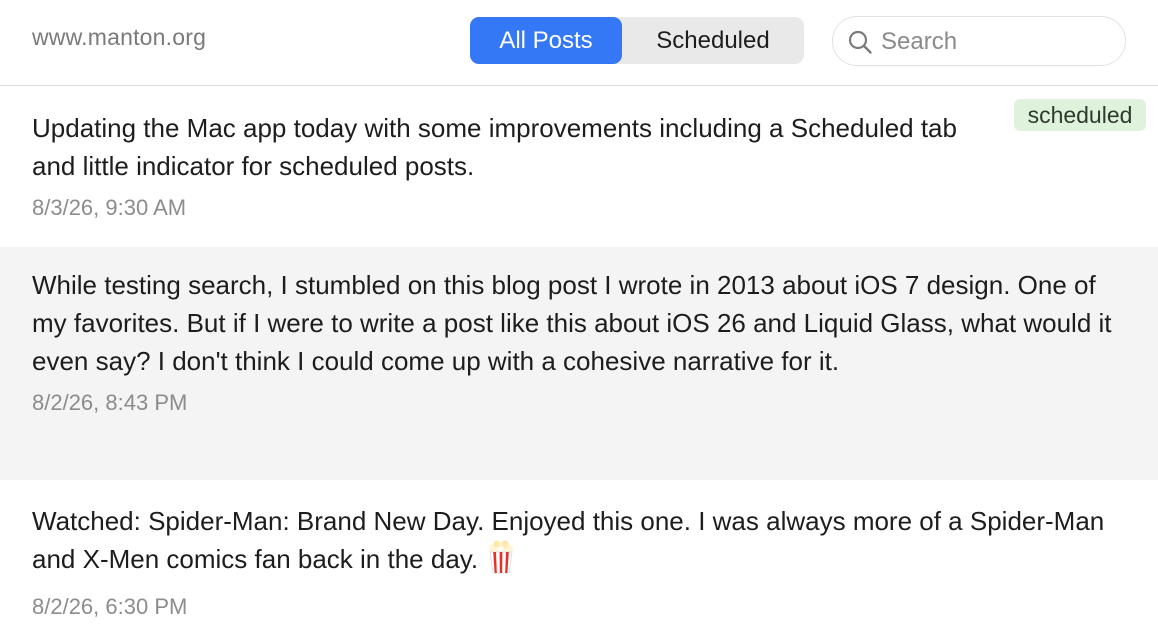 This screenshot has width=1158, height=630. Describe the element at coordinates (109, 207) in the screenshot. I see `post-date: 8/3/26, 9:30 AM` at that location.